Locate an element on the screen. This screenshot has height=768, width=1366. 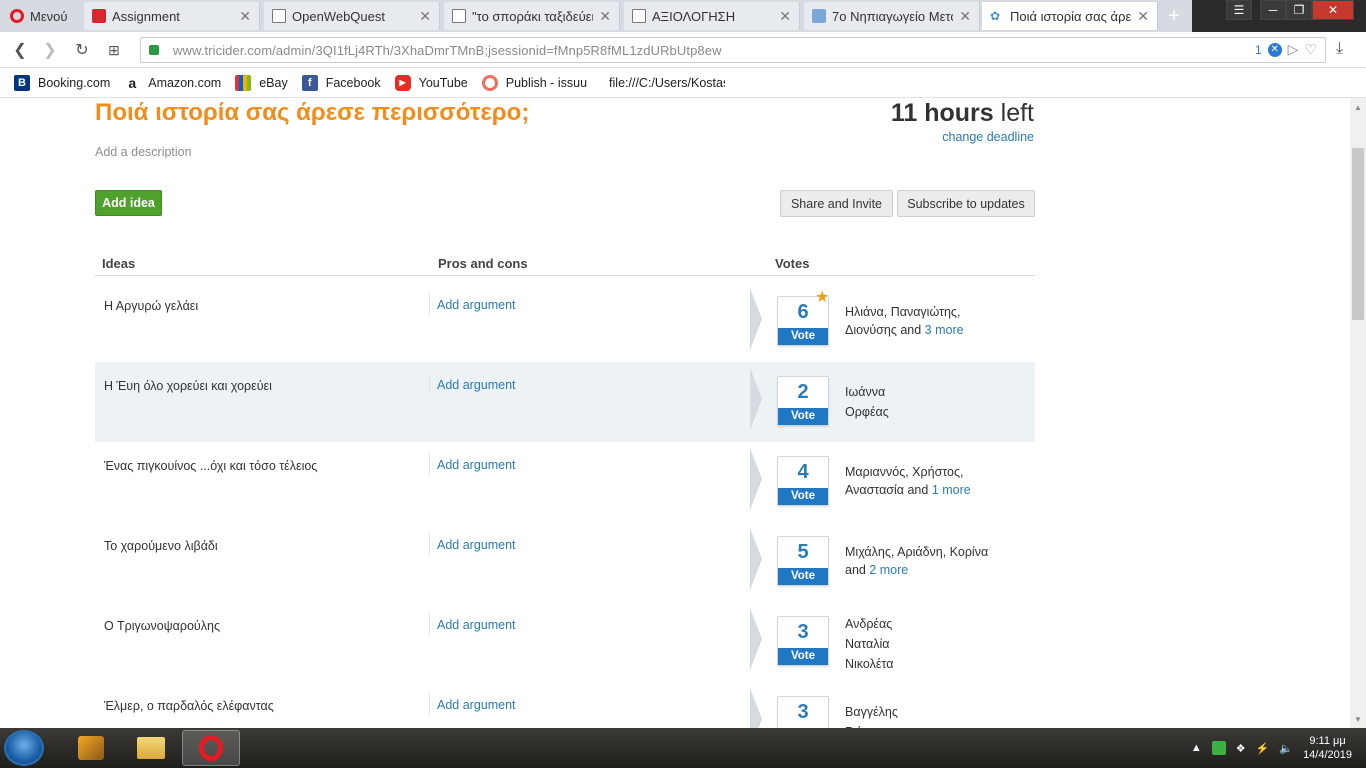
bookmark-youtube: ▶ YouTube is located at coordinates (431, 82).